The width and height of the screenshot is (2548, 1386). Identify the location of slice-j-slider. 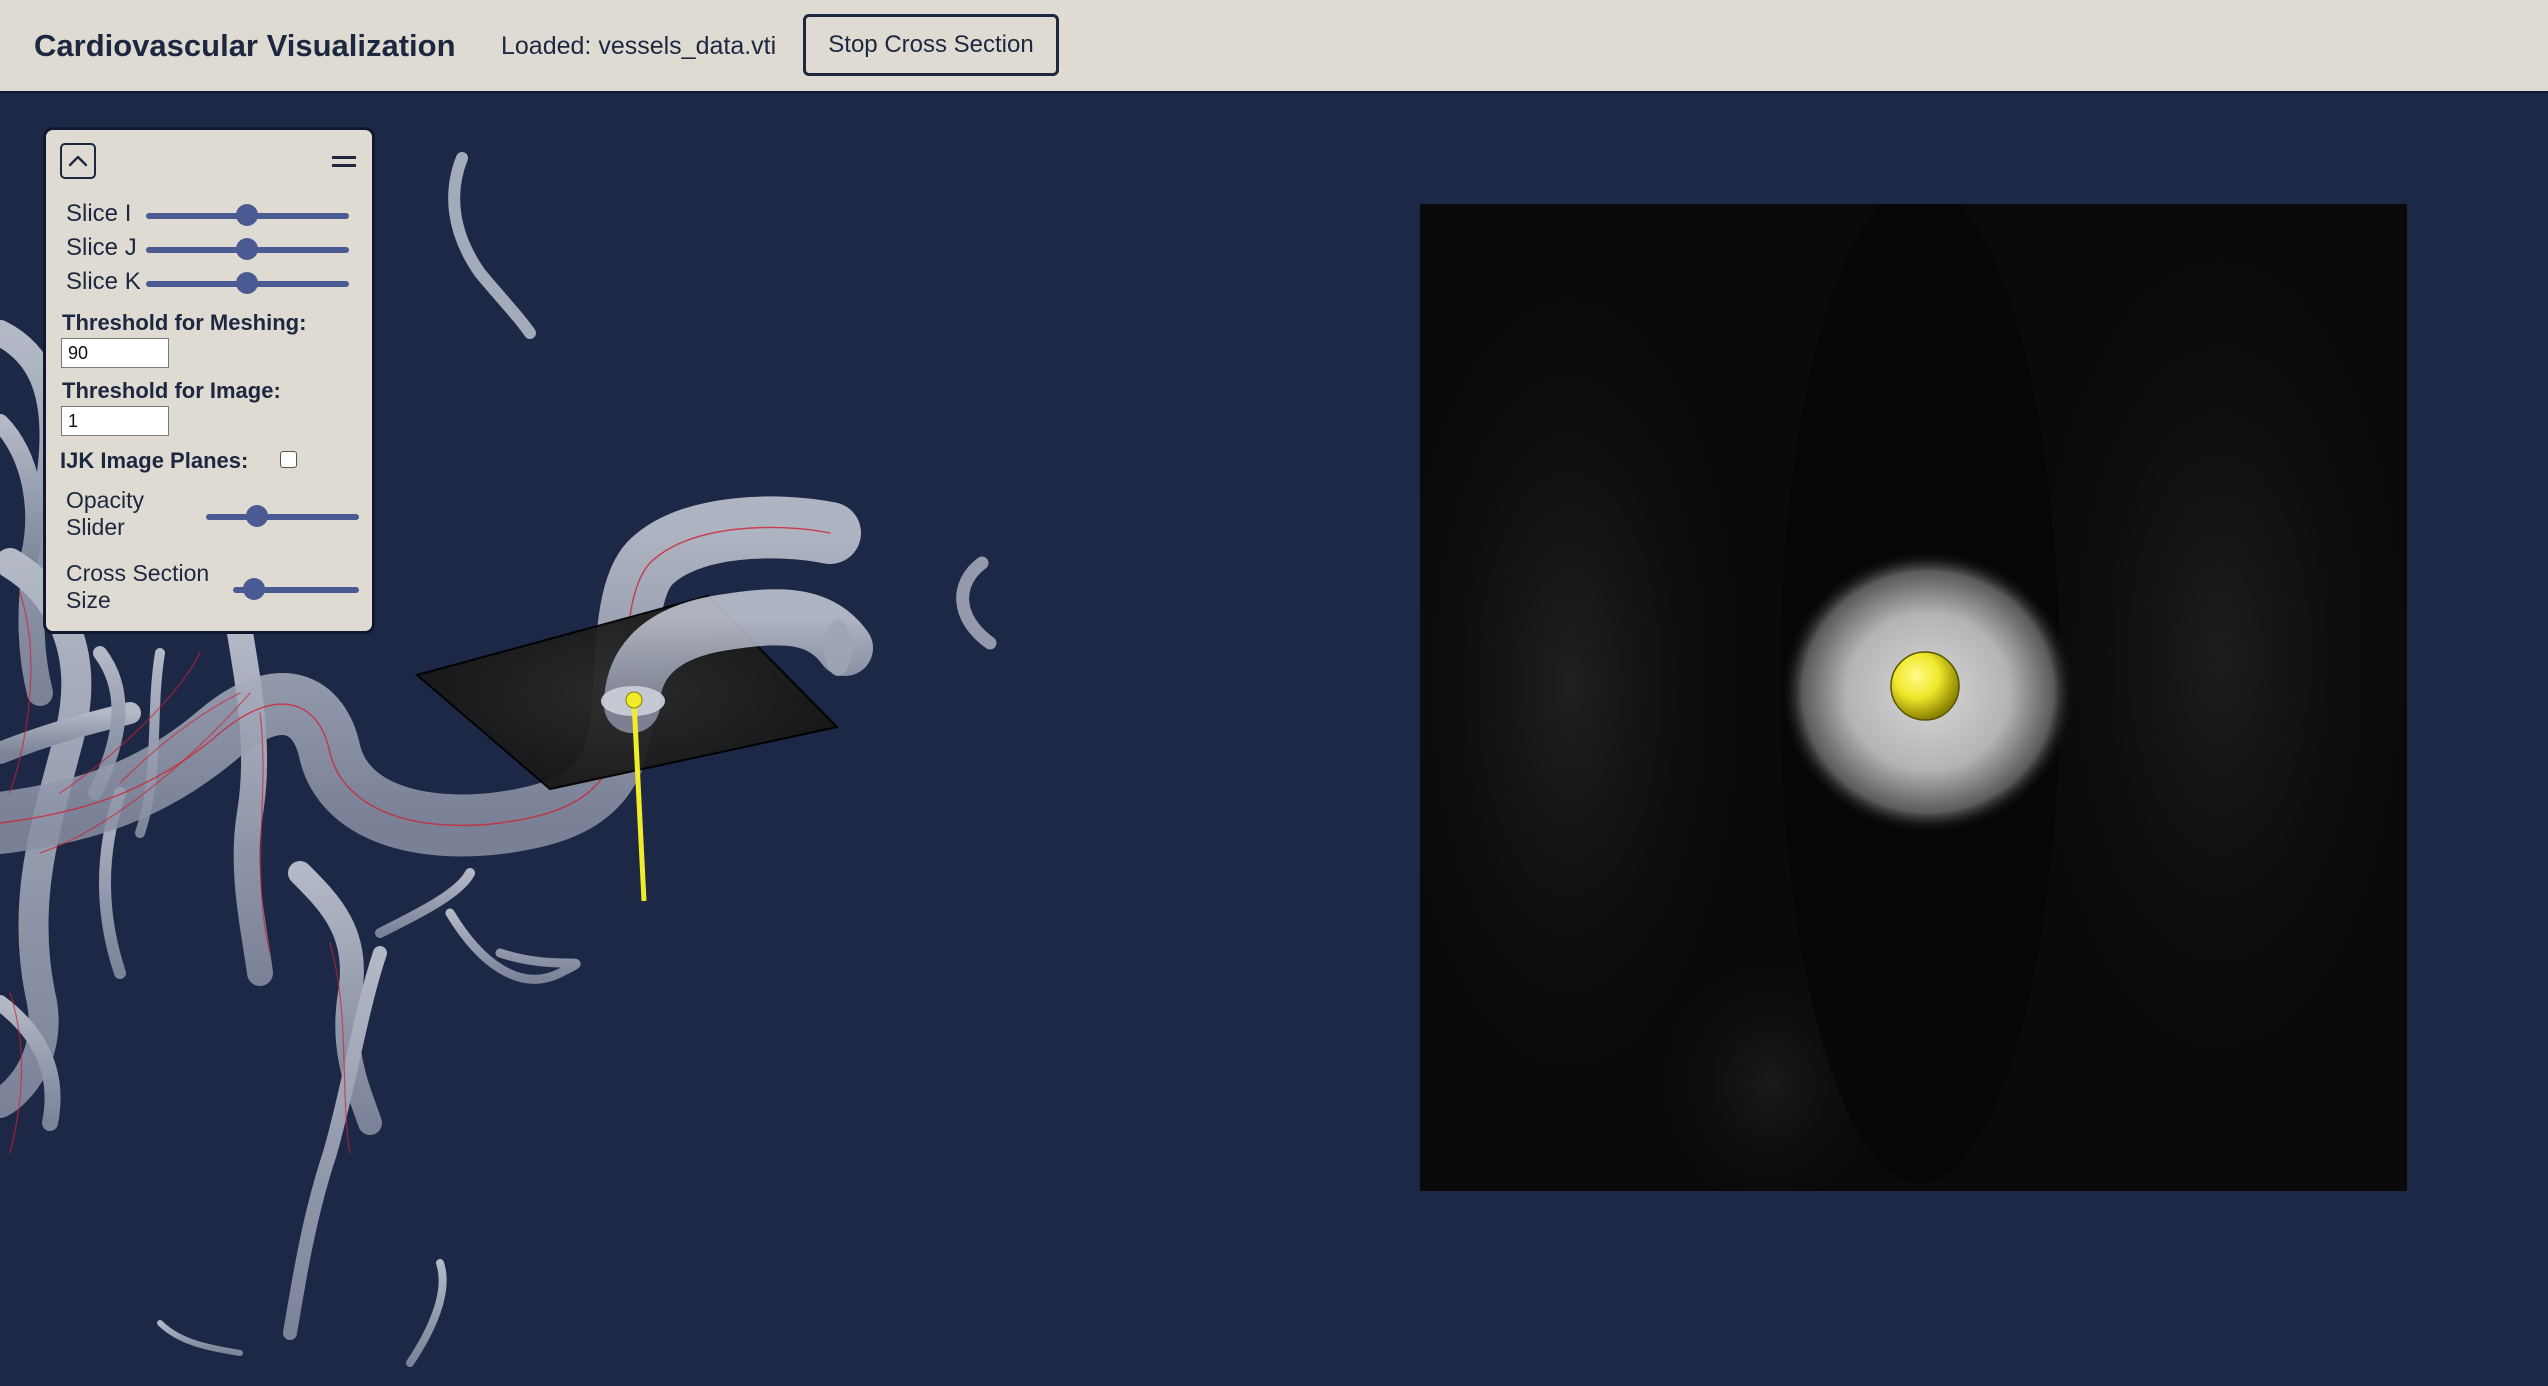
(247, 250).